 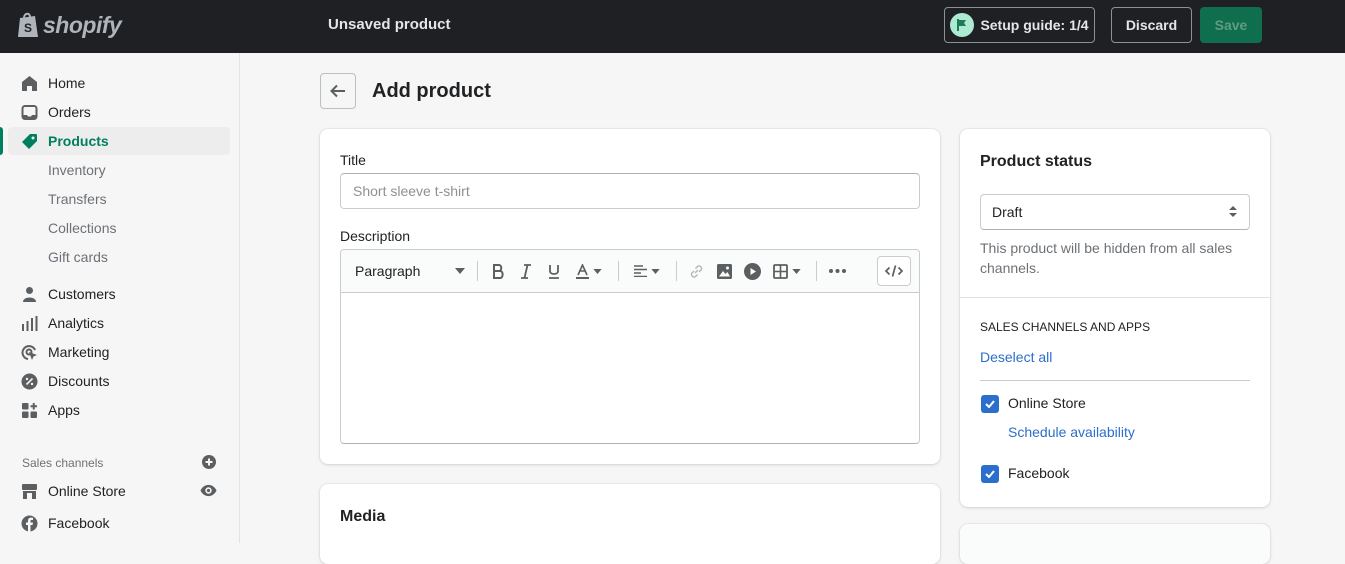 What do you see at coordinates (119, 83) in the screenshot?
I see `sidebar-item-home: Home` at bounding box center [119, 83].